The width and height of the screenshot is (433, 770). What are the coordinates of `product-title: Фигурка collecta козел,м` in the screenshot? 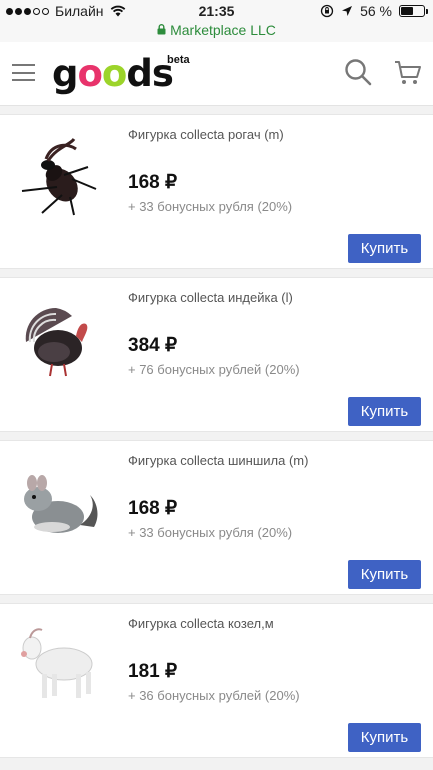 It's located at (201, 623).